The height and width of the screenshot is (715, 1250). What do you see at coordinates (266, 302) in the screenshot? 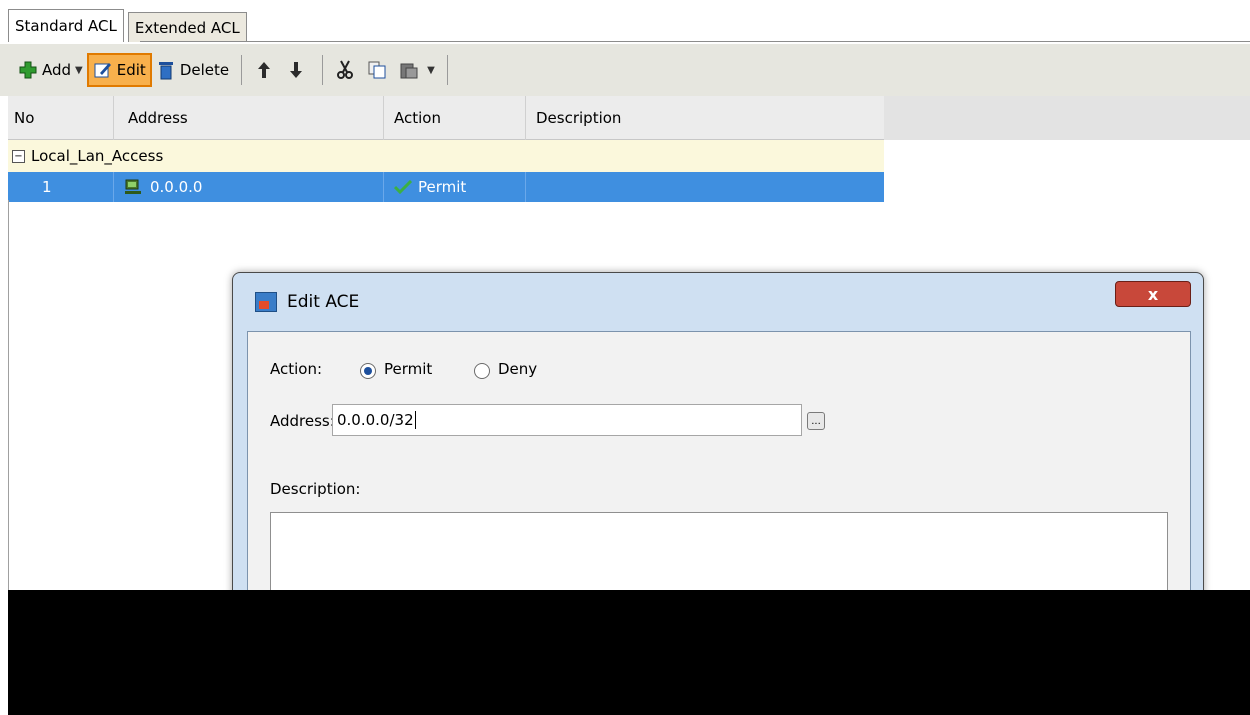
I see `app-icon` at bounding box center [266, 302].